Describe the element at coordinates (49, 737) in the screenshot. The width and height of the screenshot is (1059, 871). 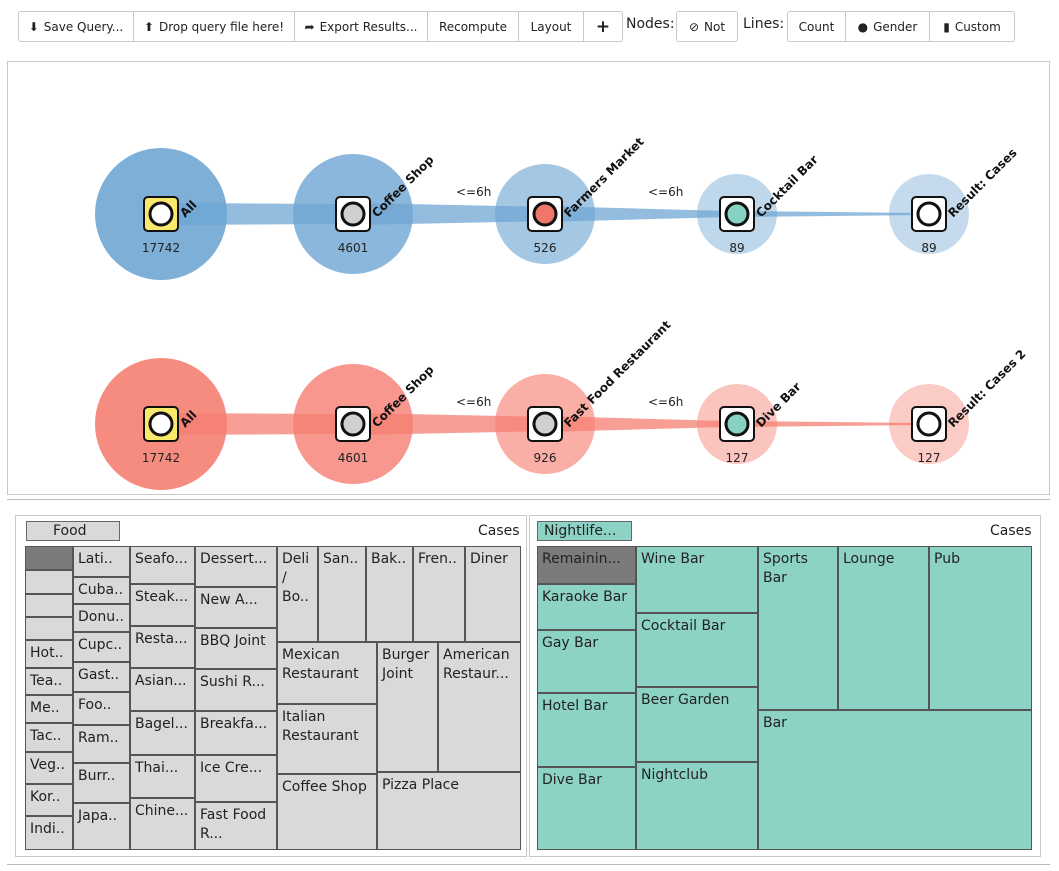
I see `food-treemap-cell: Tac..` at that location.